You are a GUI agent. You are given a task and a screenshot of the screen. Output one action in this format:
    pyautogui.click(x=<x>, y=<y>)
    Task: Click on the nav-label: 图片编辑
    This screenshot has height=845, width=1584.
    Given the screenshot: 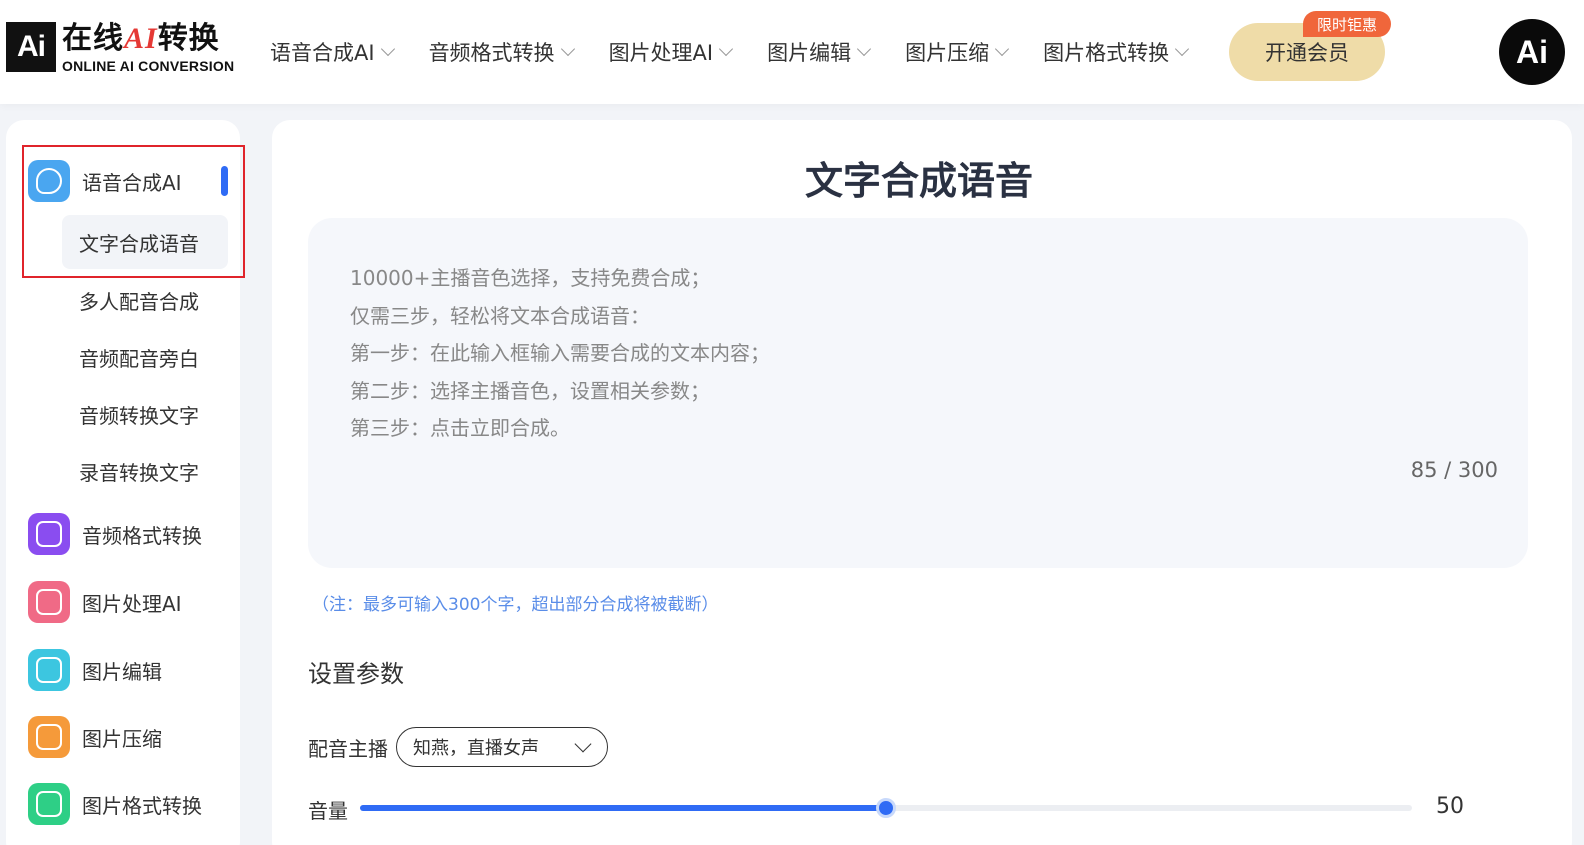 What is the action you would take?
    pyautogui.click(x=809, y=53)
    